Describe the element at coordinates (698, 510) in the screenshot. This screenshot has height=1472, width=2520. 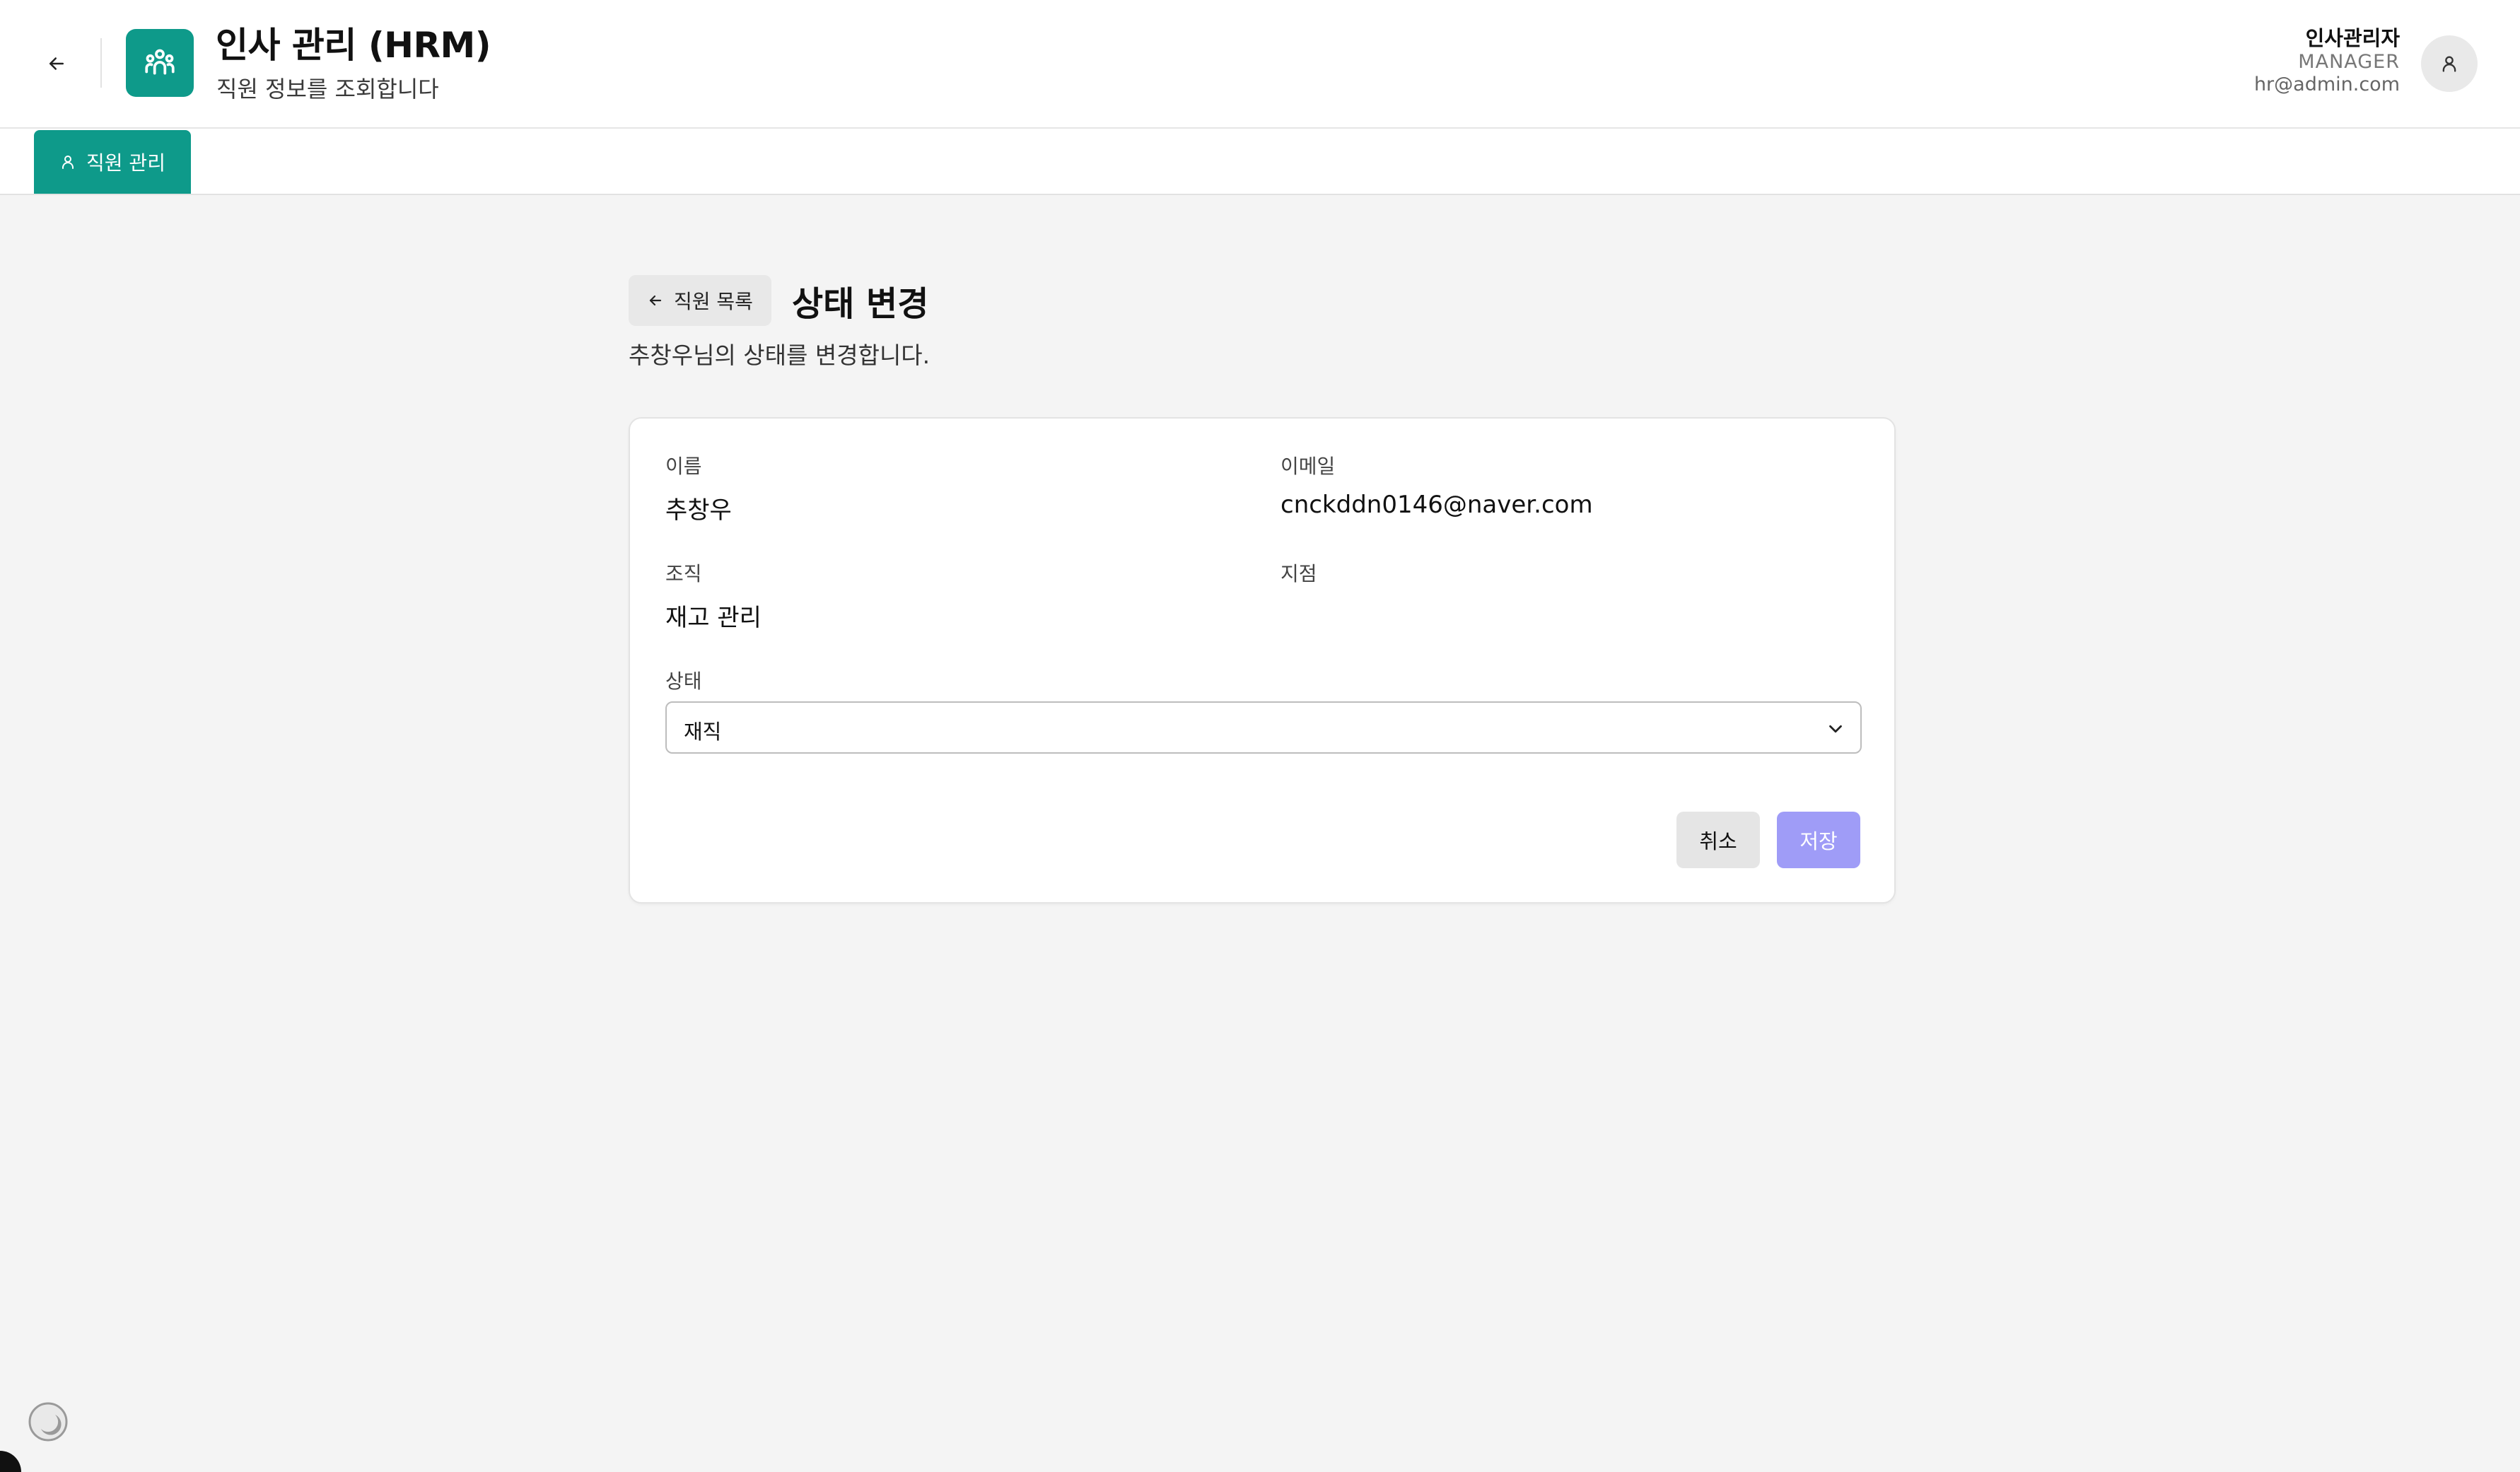
I see `name-value: 추창우` at that location.